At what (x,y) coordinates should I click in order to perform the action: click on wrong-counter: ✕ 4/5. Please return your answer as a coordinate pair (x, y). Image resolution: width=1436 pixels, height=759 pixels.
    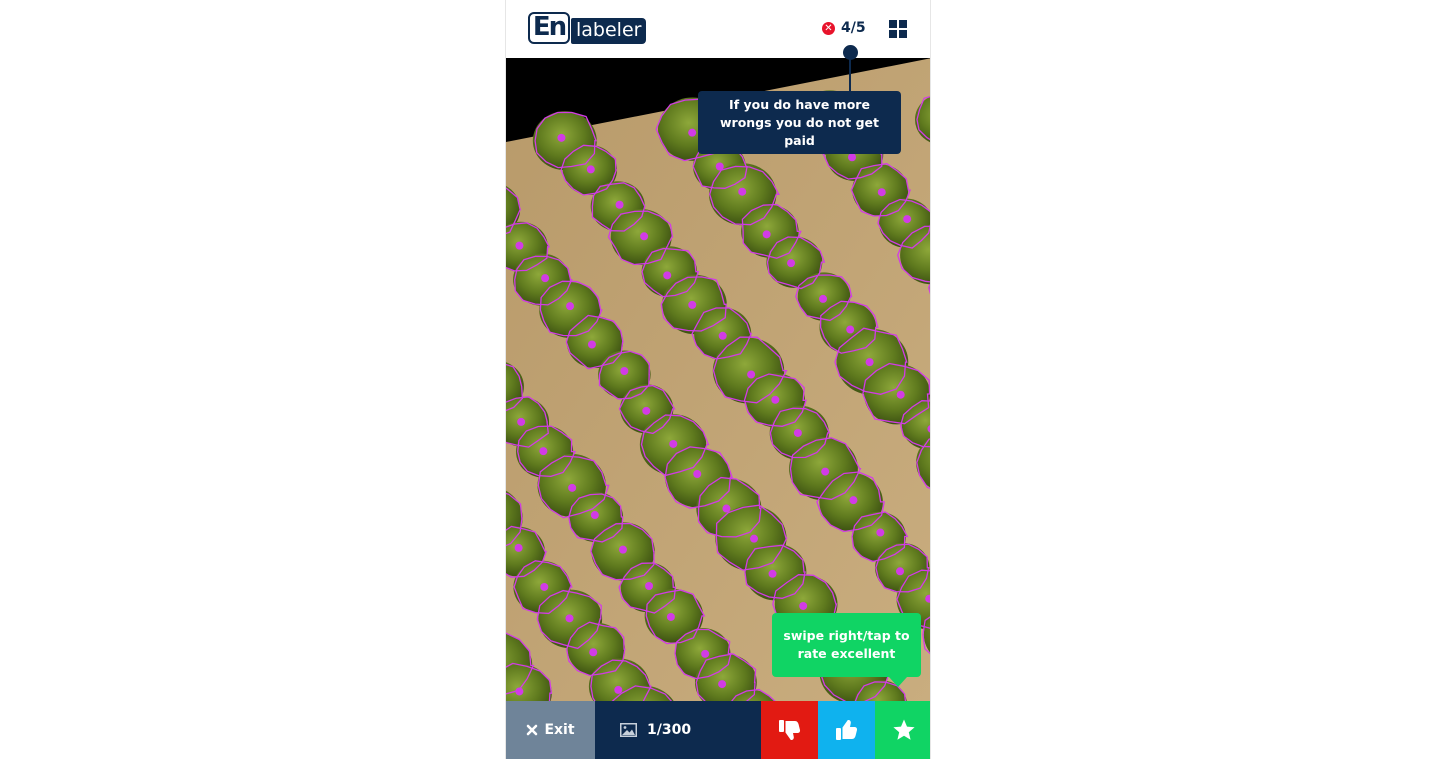
    Looking at the image, I should click on (844, 28).